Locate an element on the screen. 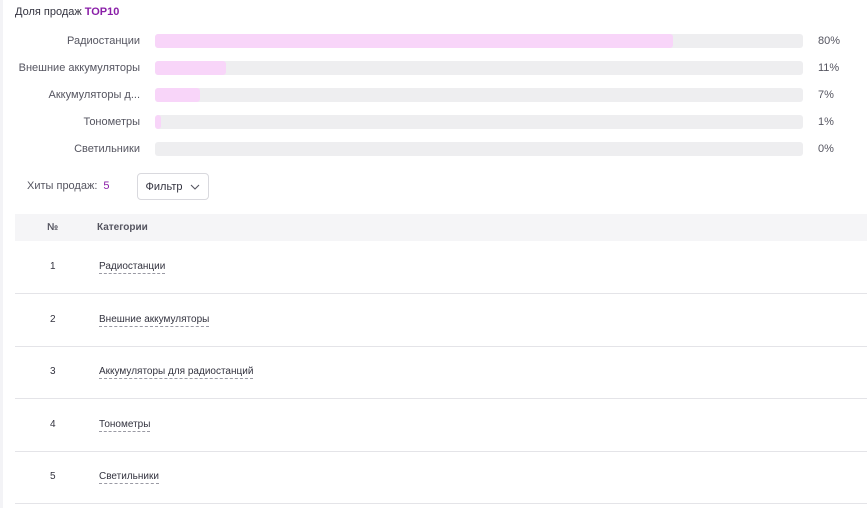  share-label: Светильники is located at coordinates (107, 149).